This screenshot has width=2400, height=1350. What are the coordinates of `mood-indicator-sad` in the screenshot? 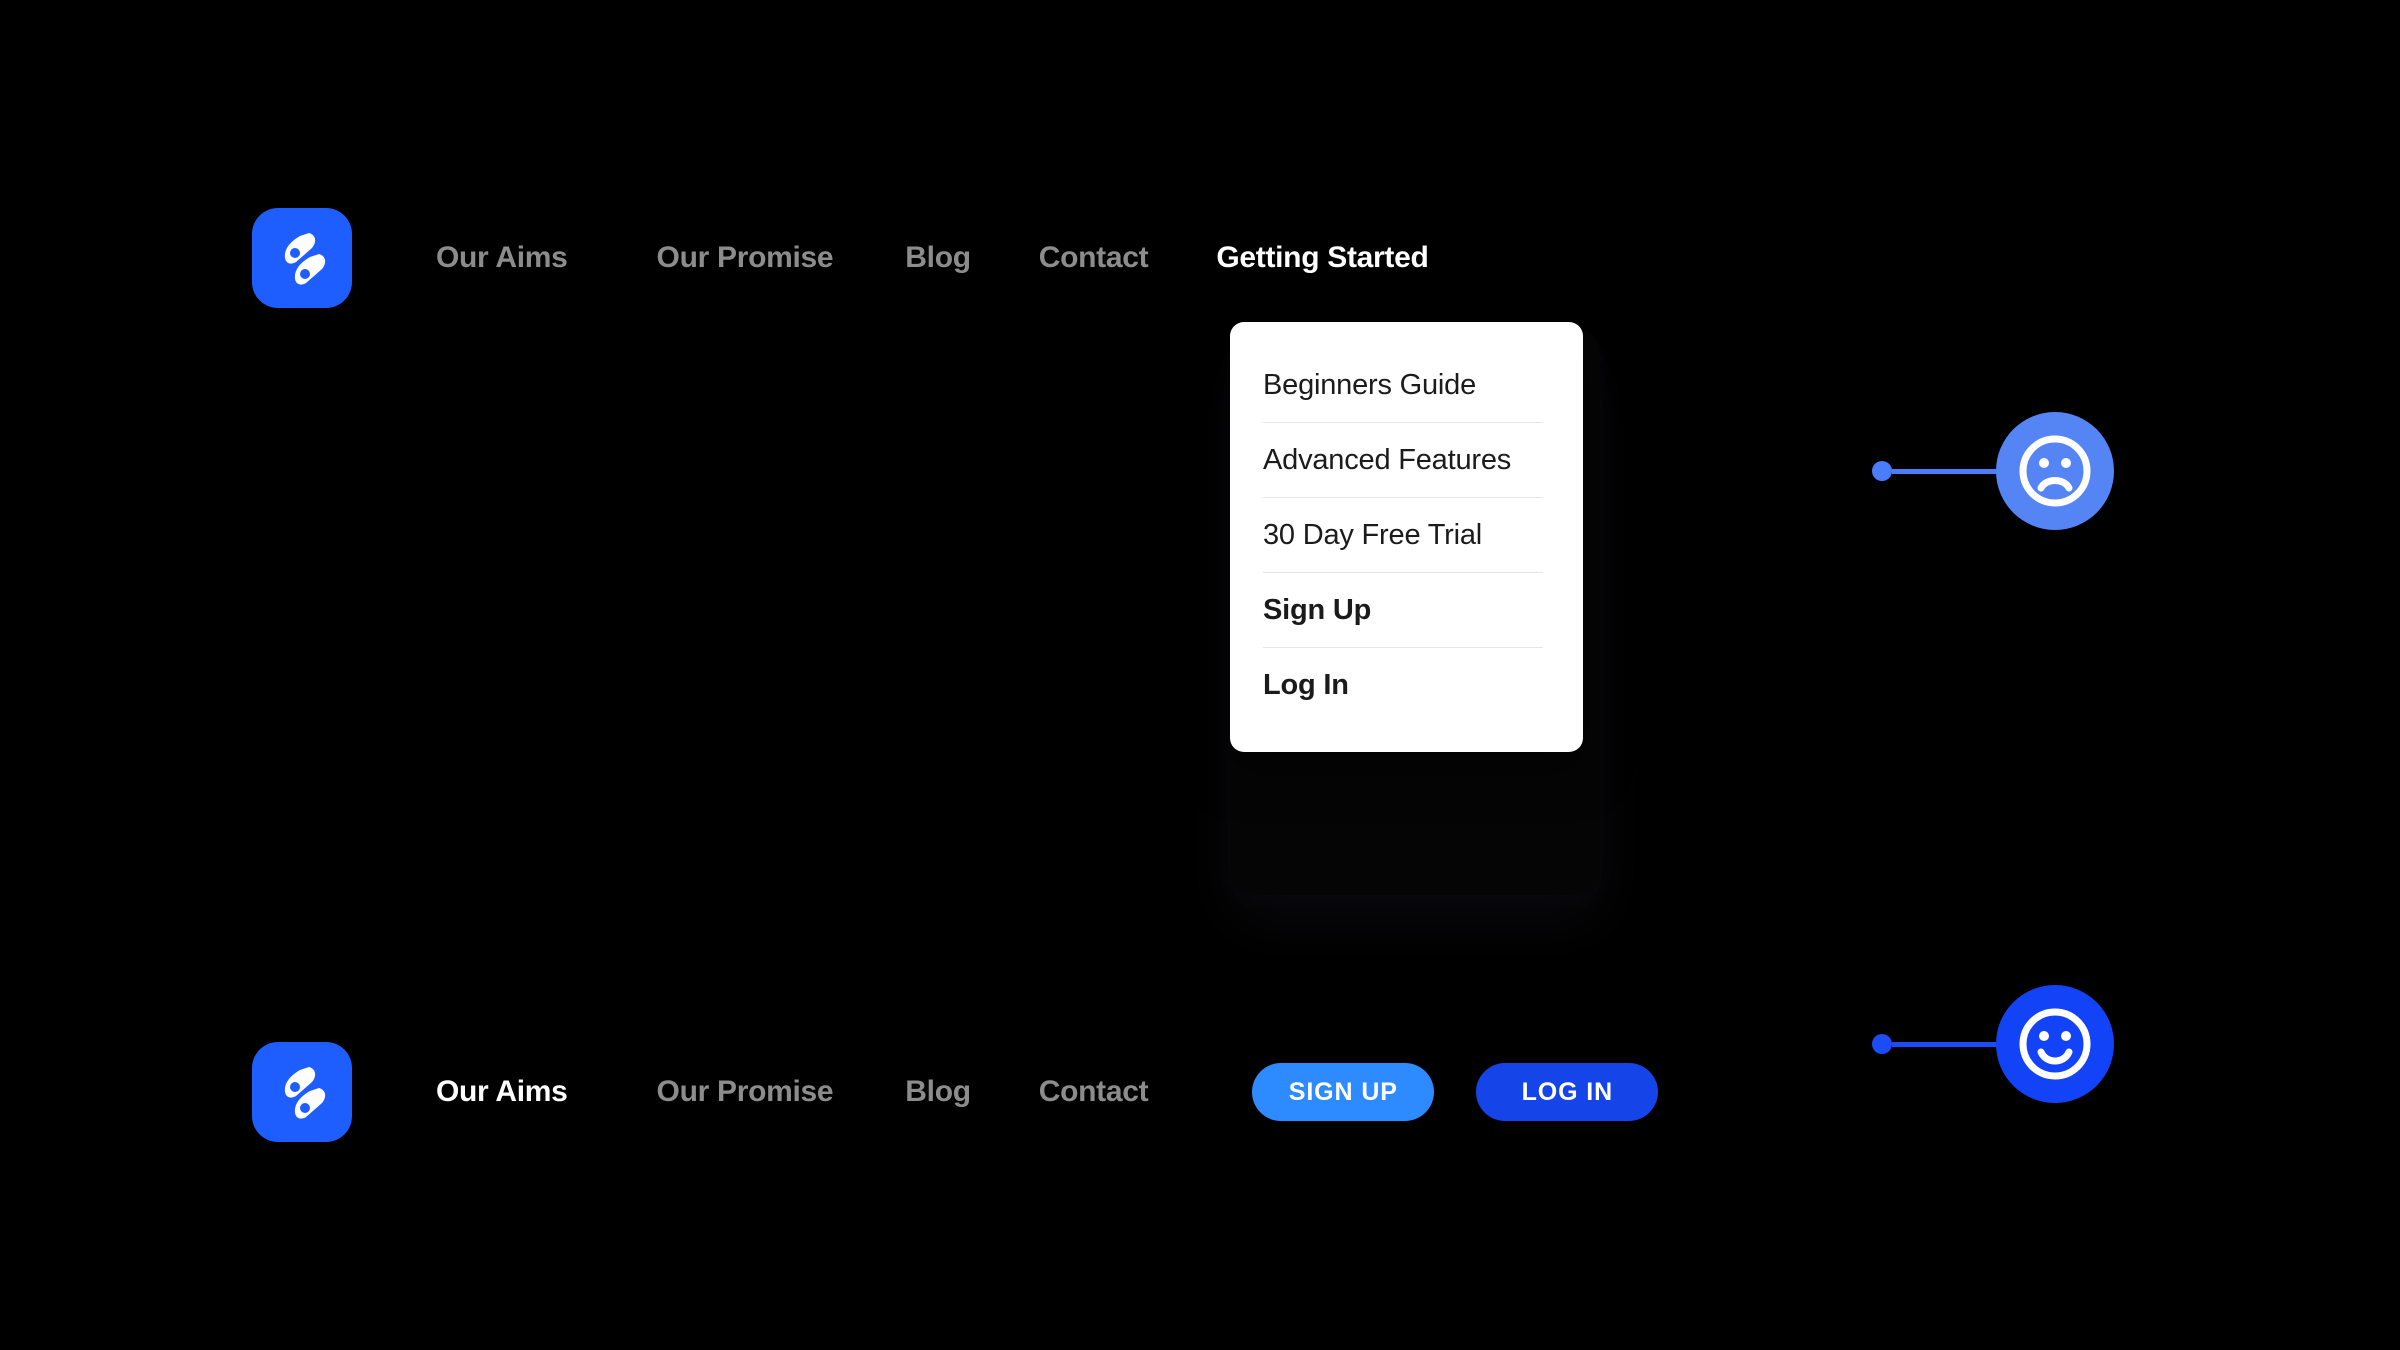 It's located at (1993, 471).